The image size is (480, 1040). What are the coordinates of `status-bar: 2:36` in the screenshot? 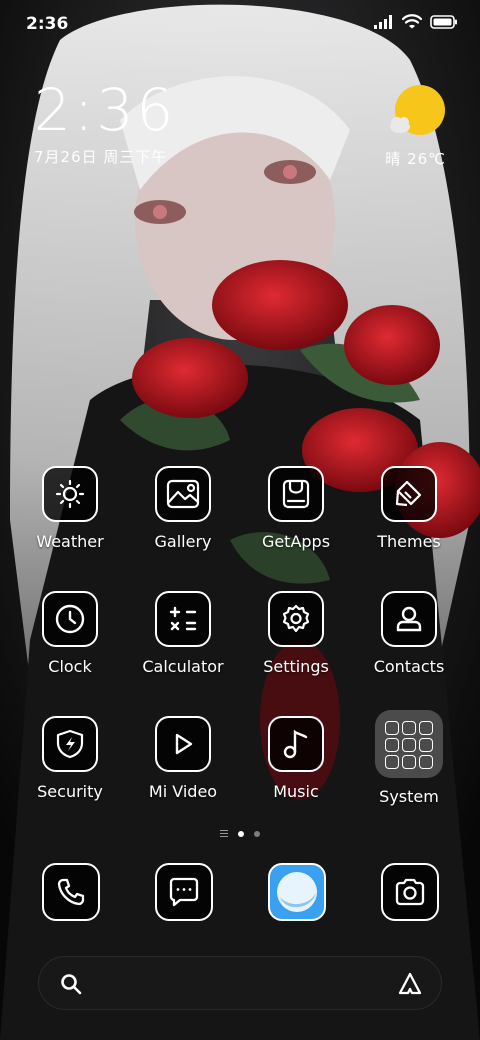 It's located at (240, 25).